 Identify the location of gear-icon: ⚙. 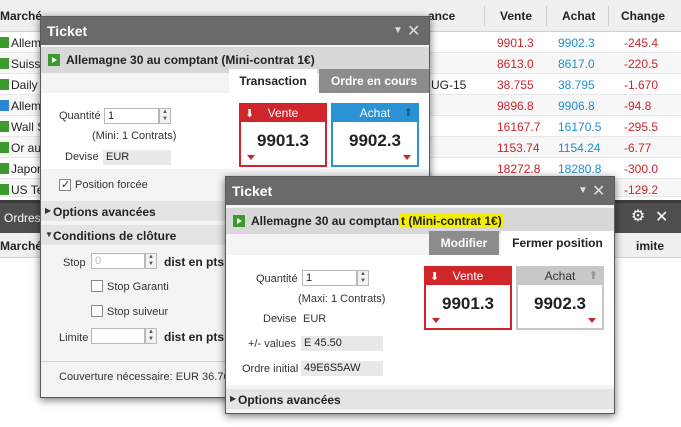
(638, 217).